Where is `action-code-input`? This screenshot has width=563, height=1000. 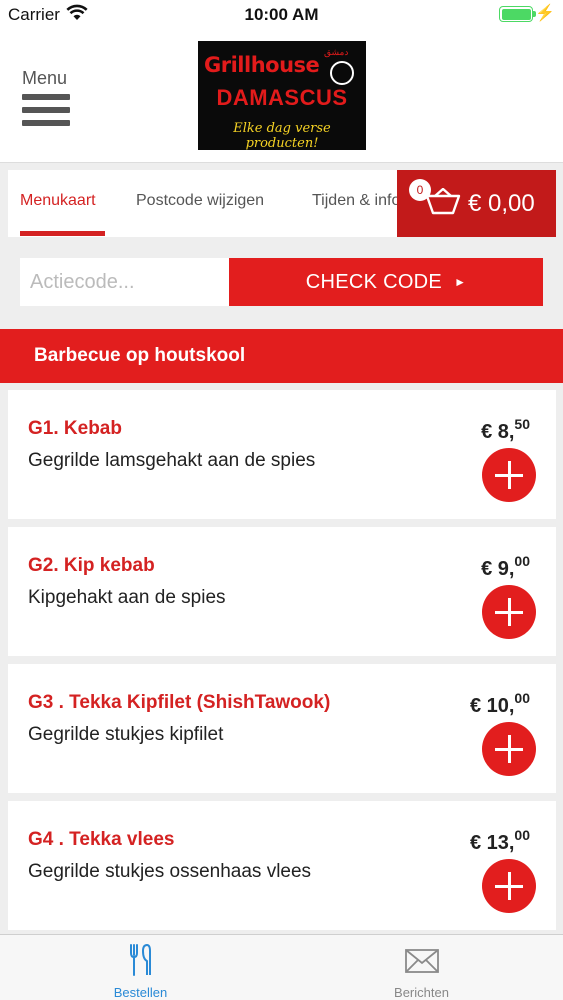
action-code-input is located at coordinates (124, 282).